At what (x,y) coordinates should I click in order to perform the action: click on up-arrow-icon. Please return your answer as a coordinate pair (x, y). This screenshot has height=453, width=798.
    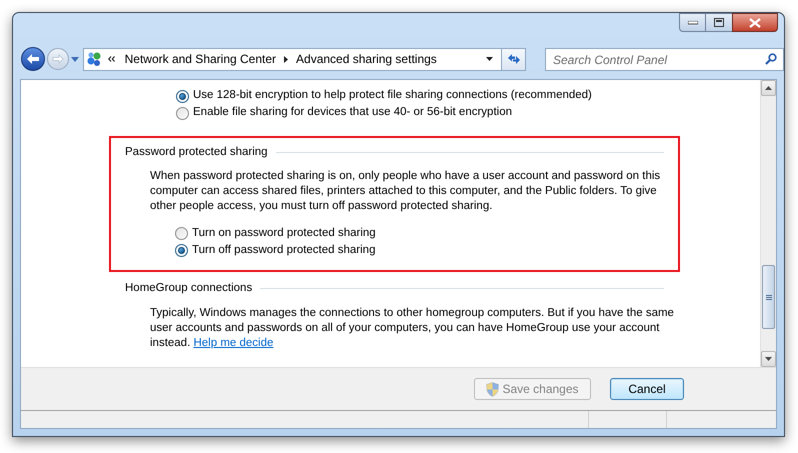
    Looking at the image, I should click on (768, 88).